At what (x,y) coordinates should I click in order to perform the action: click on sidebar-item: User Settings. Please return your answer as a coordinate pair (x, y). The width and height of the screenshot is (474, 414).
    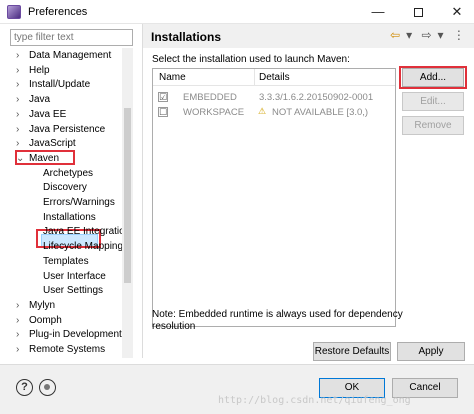
    Looking at the image, I should click on (61, 291).